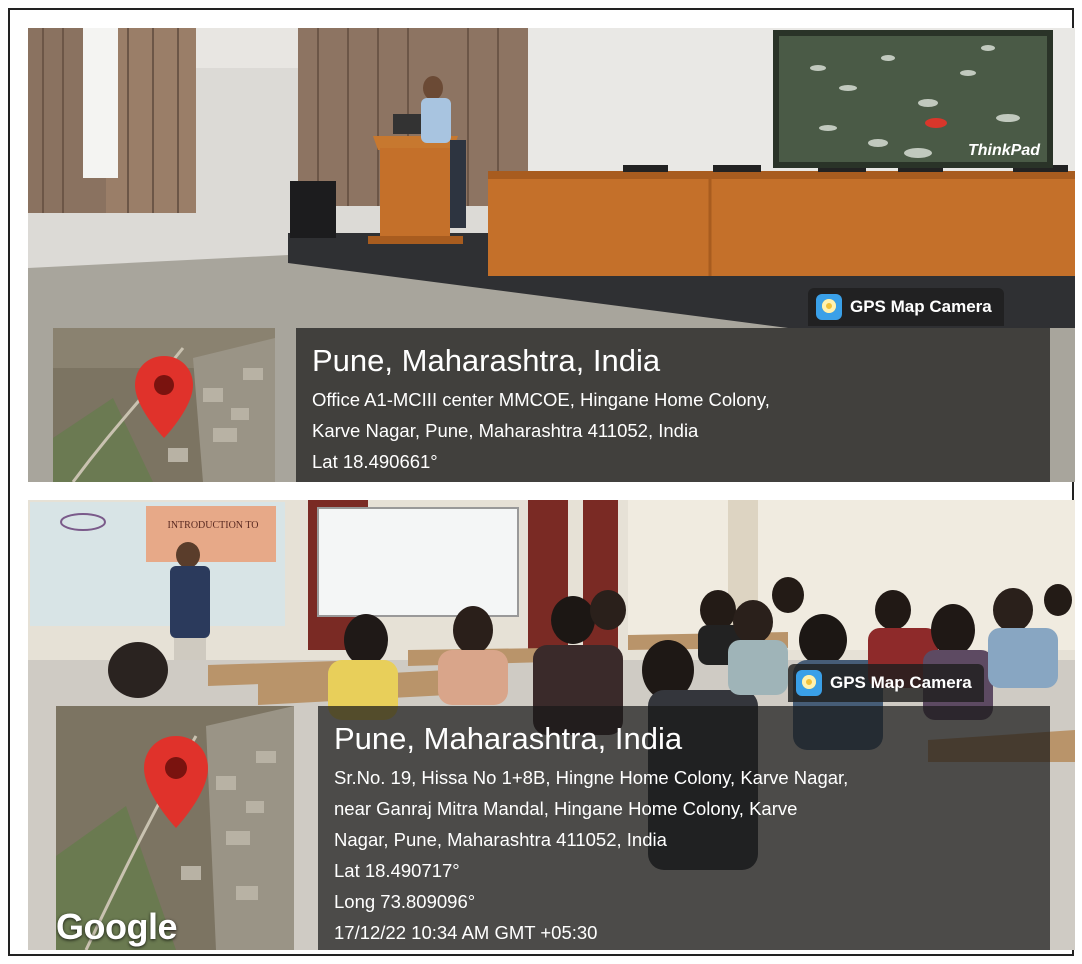 This screenshot has width=1082, height=964. I want to click on longitude: Long 73.809096°, so click(405, 901).